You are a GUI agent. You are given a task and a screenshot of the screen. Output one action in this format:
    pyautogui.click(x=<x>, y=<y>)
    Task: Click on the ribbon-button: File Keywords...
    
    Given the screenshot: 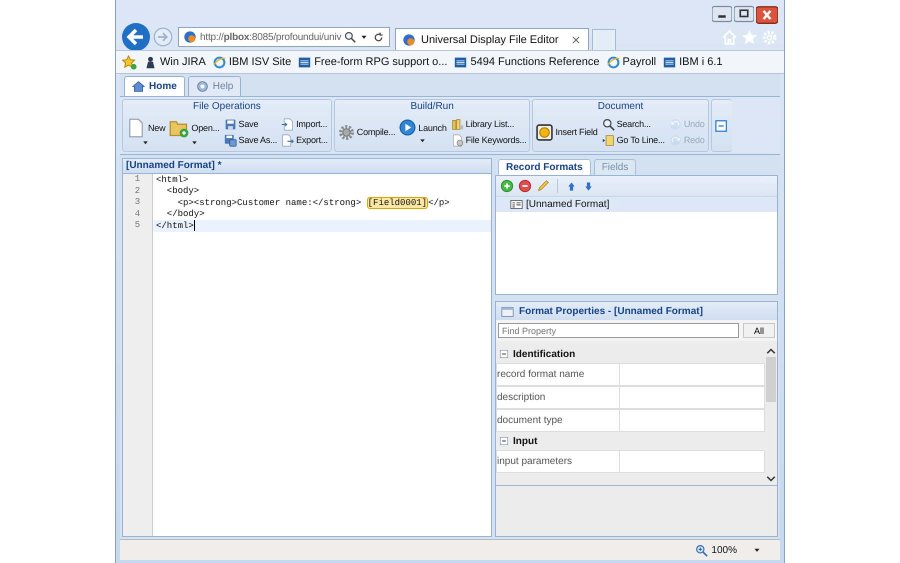 What is the action you would take?
    pyautogui.click(x=488, y=140)
    